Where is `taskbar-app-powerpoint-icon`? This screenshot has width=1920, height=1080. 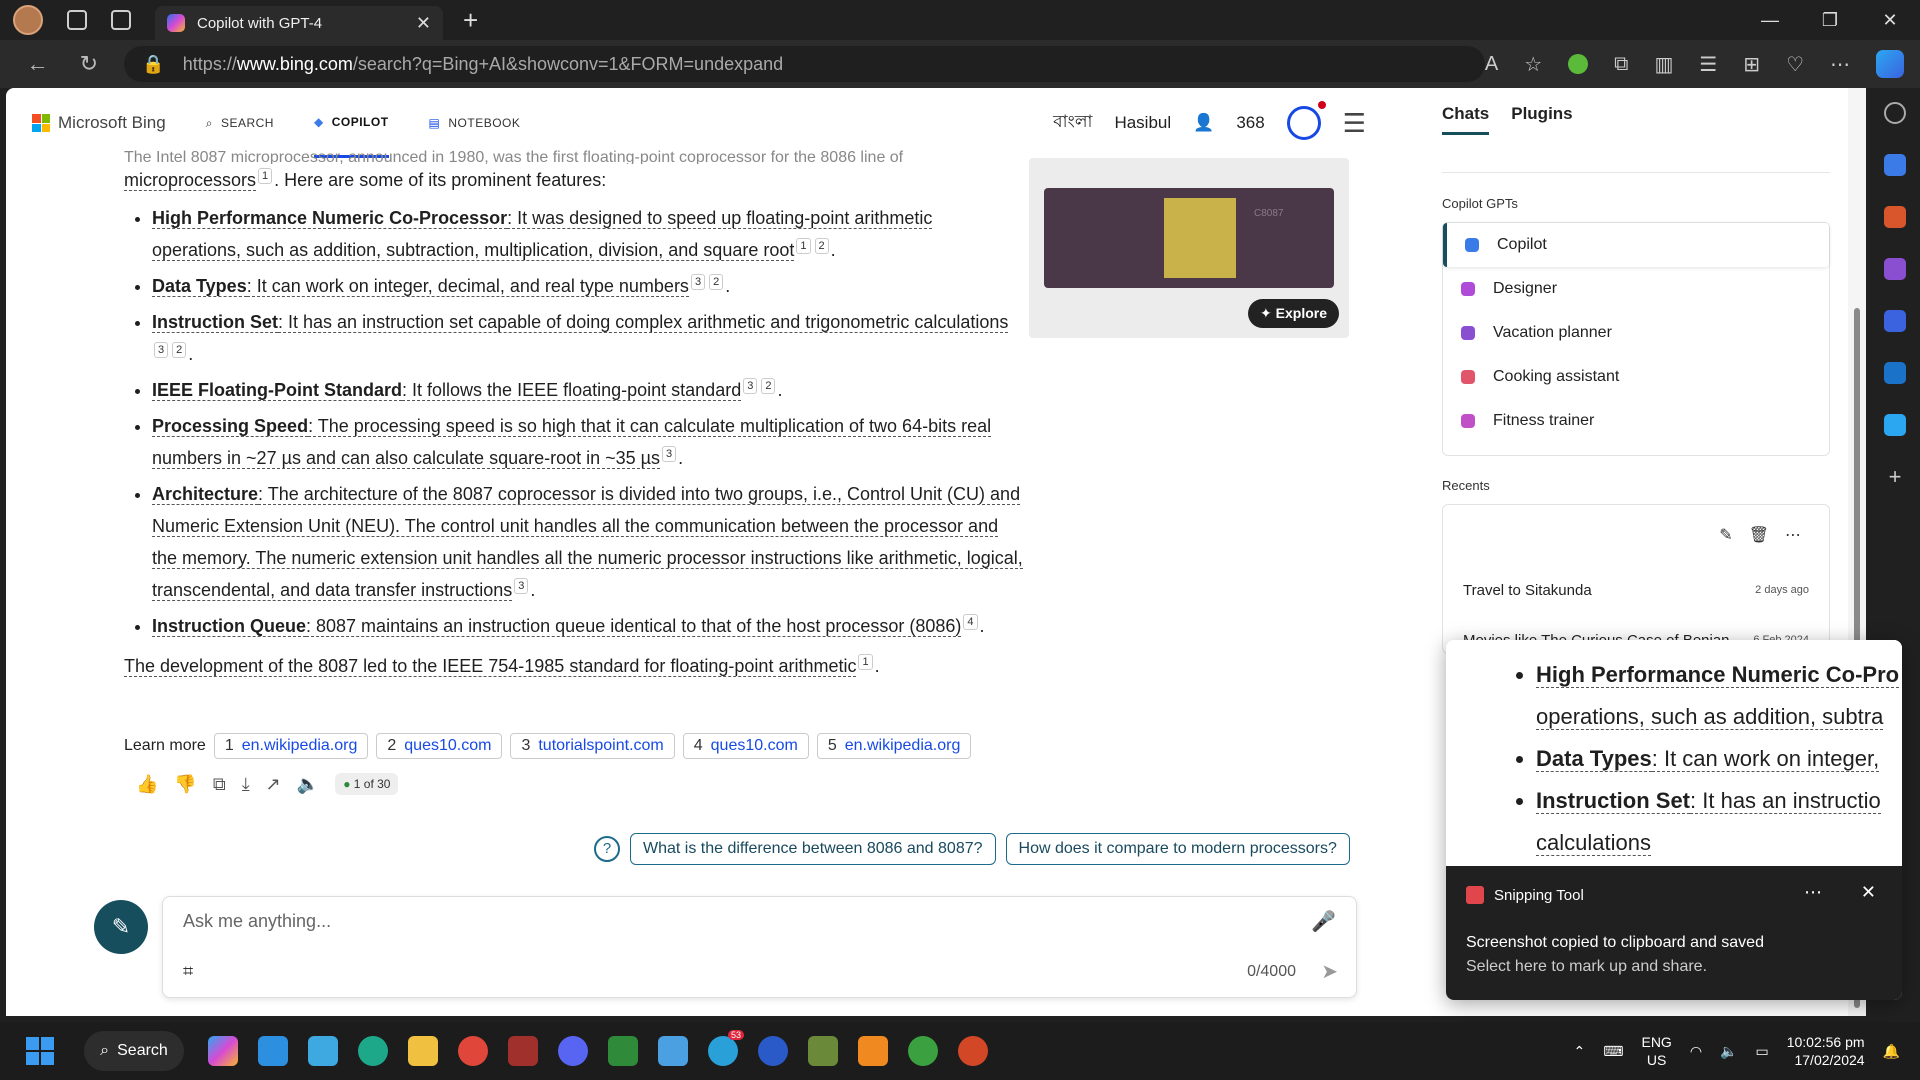 taskbar-app-powerpoint-icon is located at coordinates (973, 1051).